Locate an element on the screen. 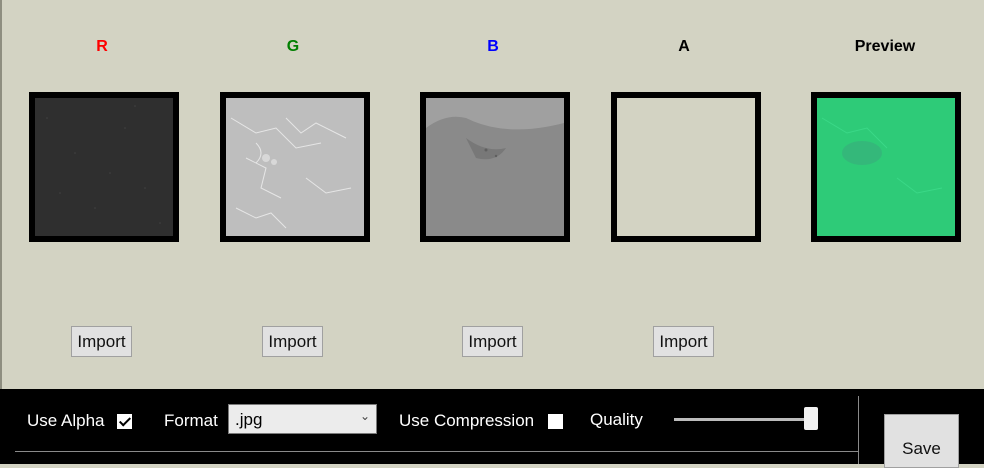 The width and height of the screenshot is (984, 468). a-channel-image is located at coordinates (686, 167).